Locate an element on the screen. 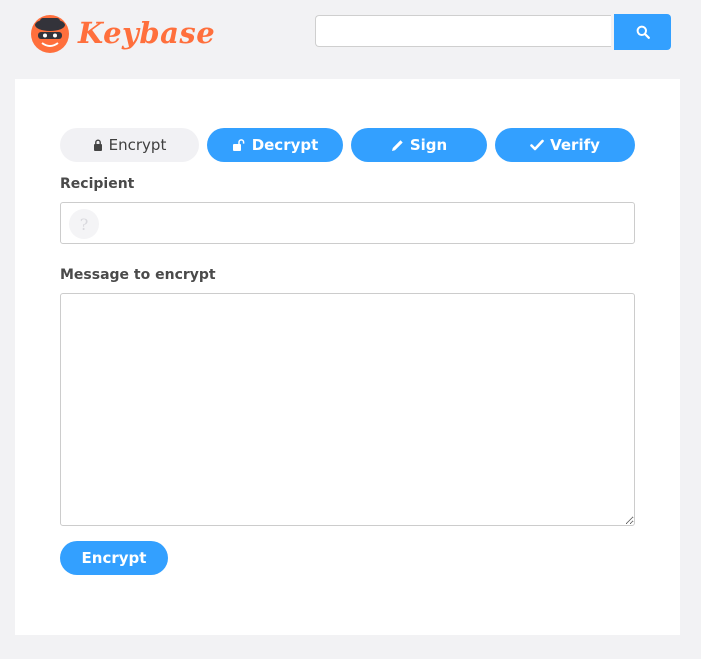  search-icon is located at coordinates (643, 32).